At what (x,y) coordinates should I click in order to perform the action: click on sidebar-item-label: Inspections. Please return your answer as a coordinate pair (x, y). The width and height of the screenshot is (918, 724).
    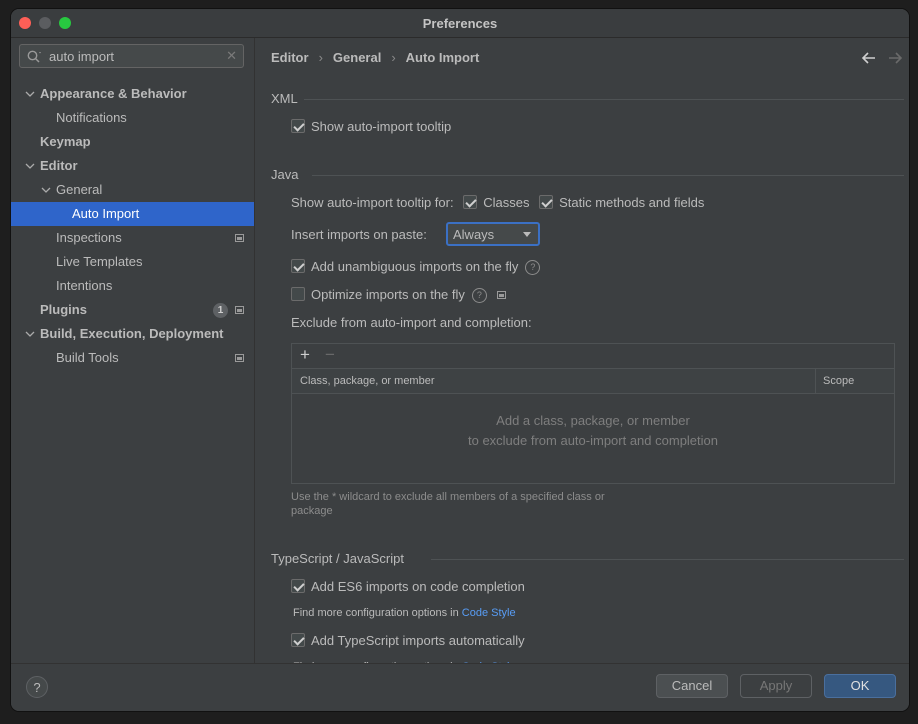
    Looking at the image, I should click on (89, 237).